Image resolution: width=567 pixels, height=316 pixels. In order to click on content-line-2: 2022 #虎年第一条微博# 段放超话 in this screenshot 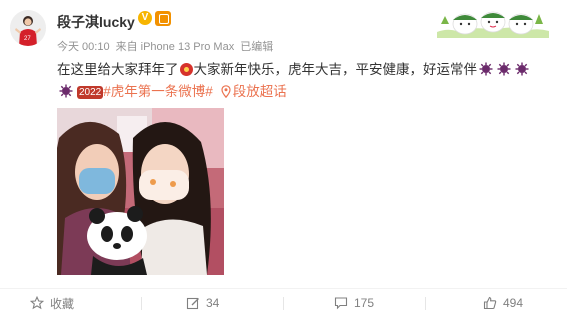, I will do `click(307, 92)`.